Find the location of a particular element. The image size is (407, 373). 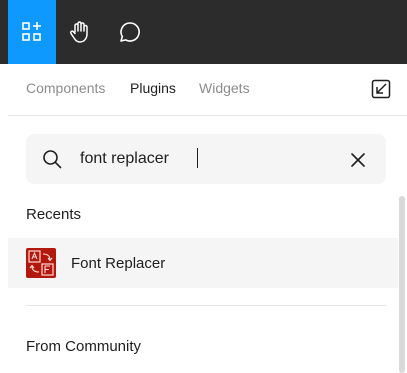

resource-tabs: Components Plugins Widgets is located at coordinates (207, 89).